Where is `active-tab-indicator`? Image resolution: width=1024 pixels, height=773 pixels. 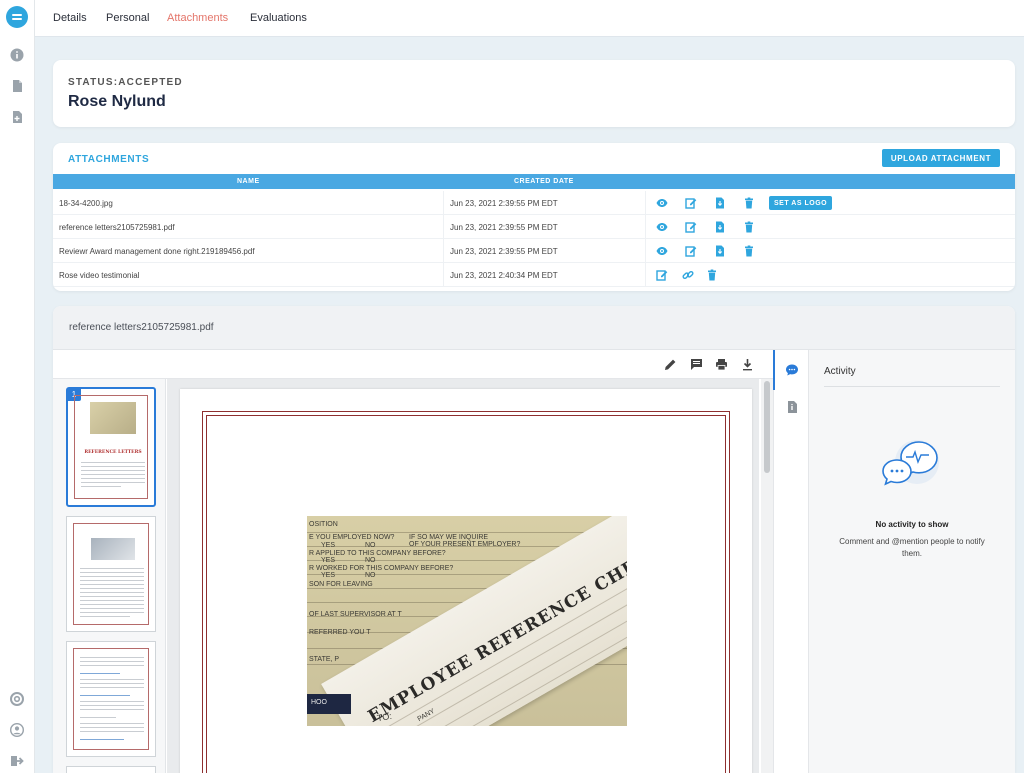
active-tab-indicator is located at coordinates (774, 370).